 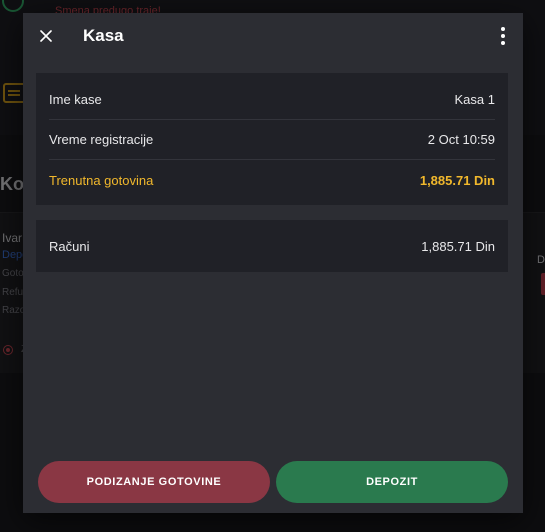 I want to click on receipts-label: Računi, so click(x=69, y=246).